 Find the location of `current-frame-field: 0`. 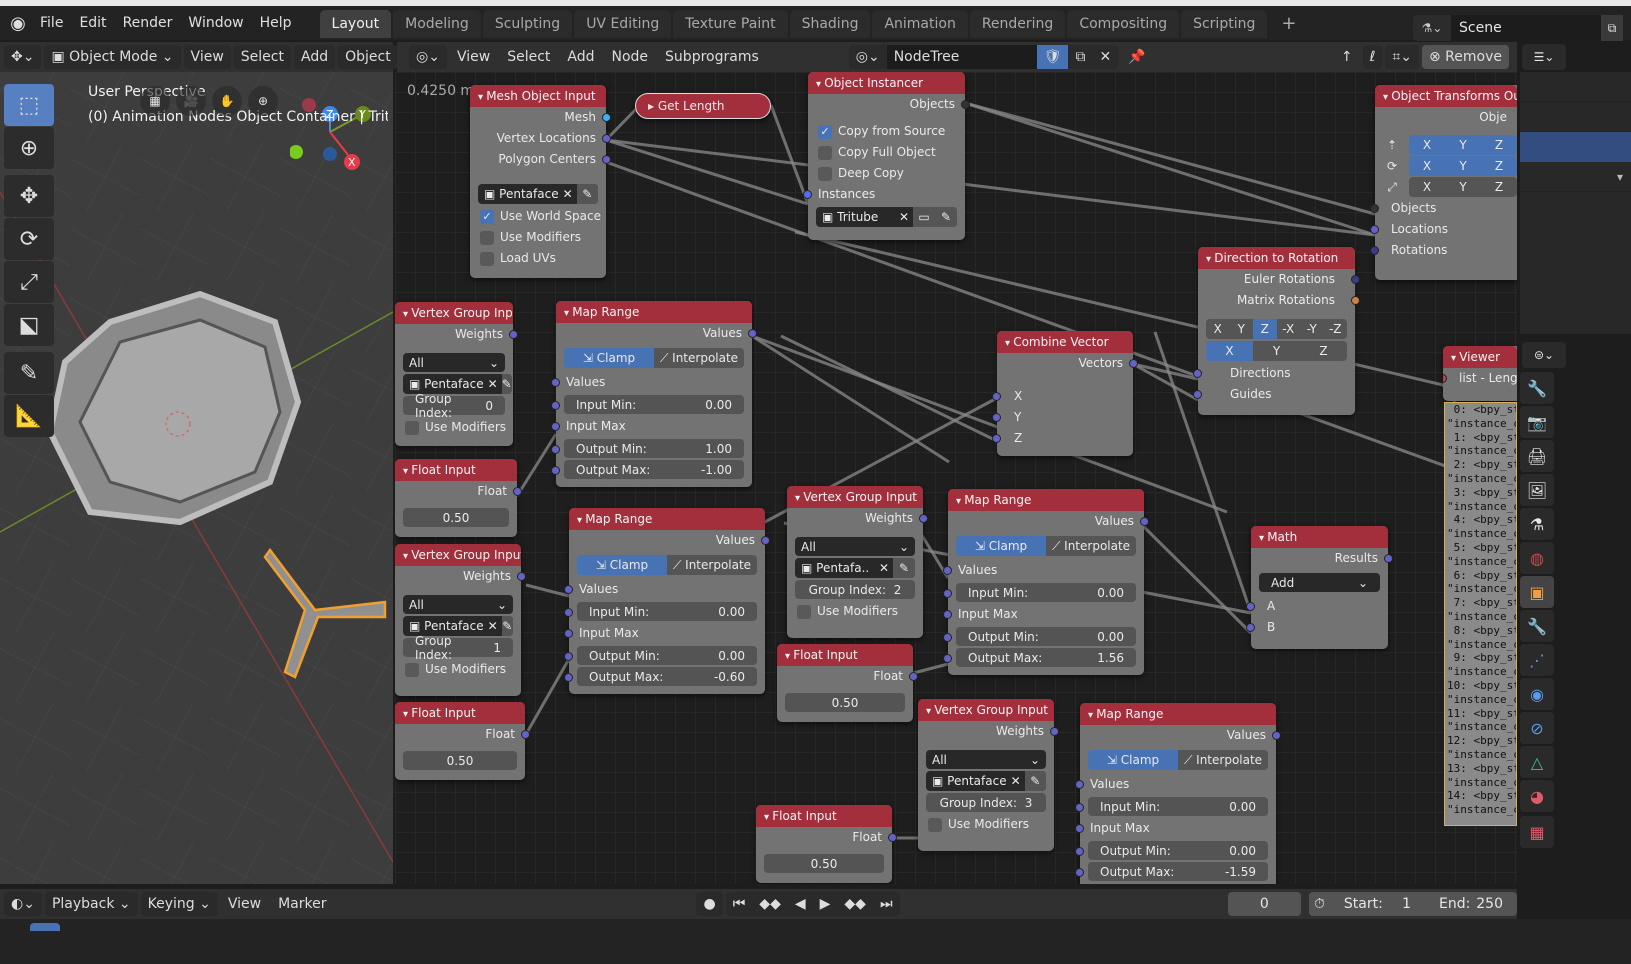

current-frame-field: 0 is located at coordinates (1264, 904).